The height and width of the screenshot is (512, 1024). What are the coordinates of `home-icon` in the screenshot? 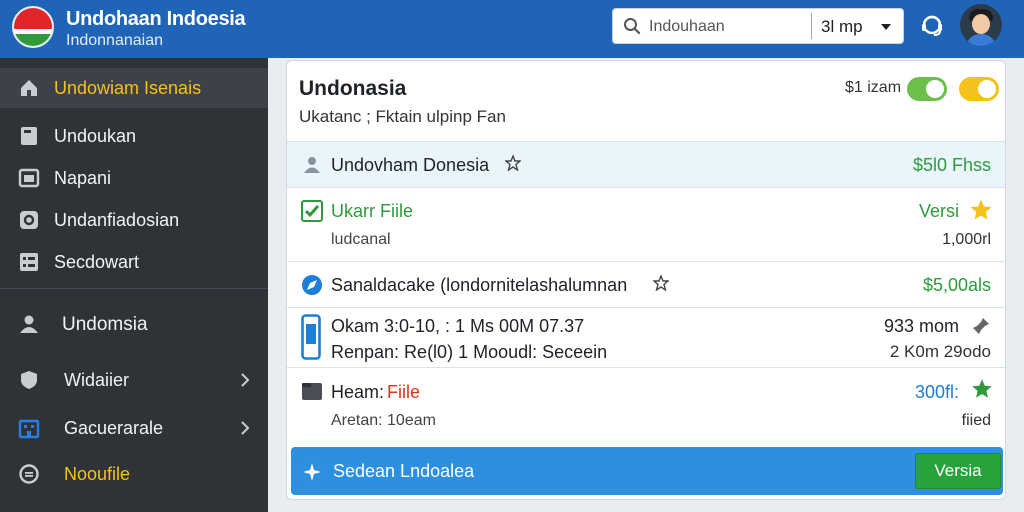 It's located at (29, 88).